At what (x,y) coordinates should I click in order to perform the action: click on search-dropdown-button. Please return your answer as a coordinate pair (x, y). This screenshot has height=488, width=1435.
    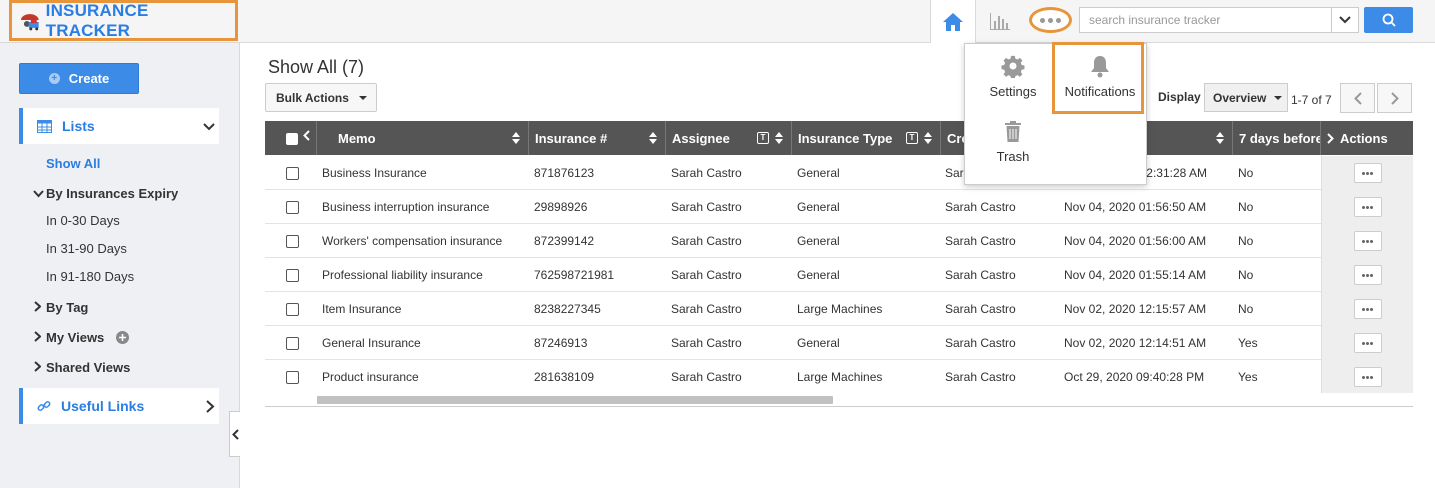
    Looking at the image, I should click on (1344, 20).